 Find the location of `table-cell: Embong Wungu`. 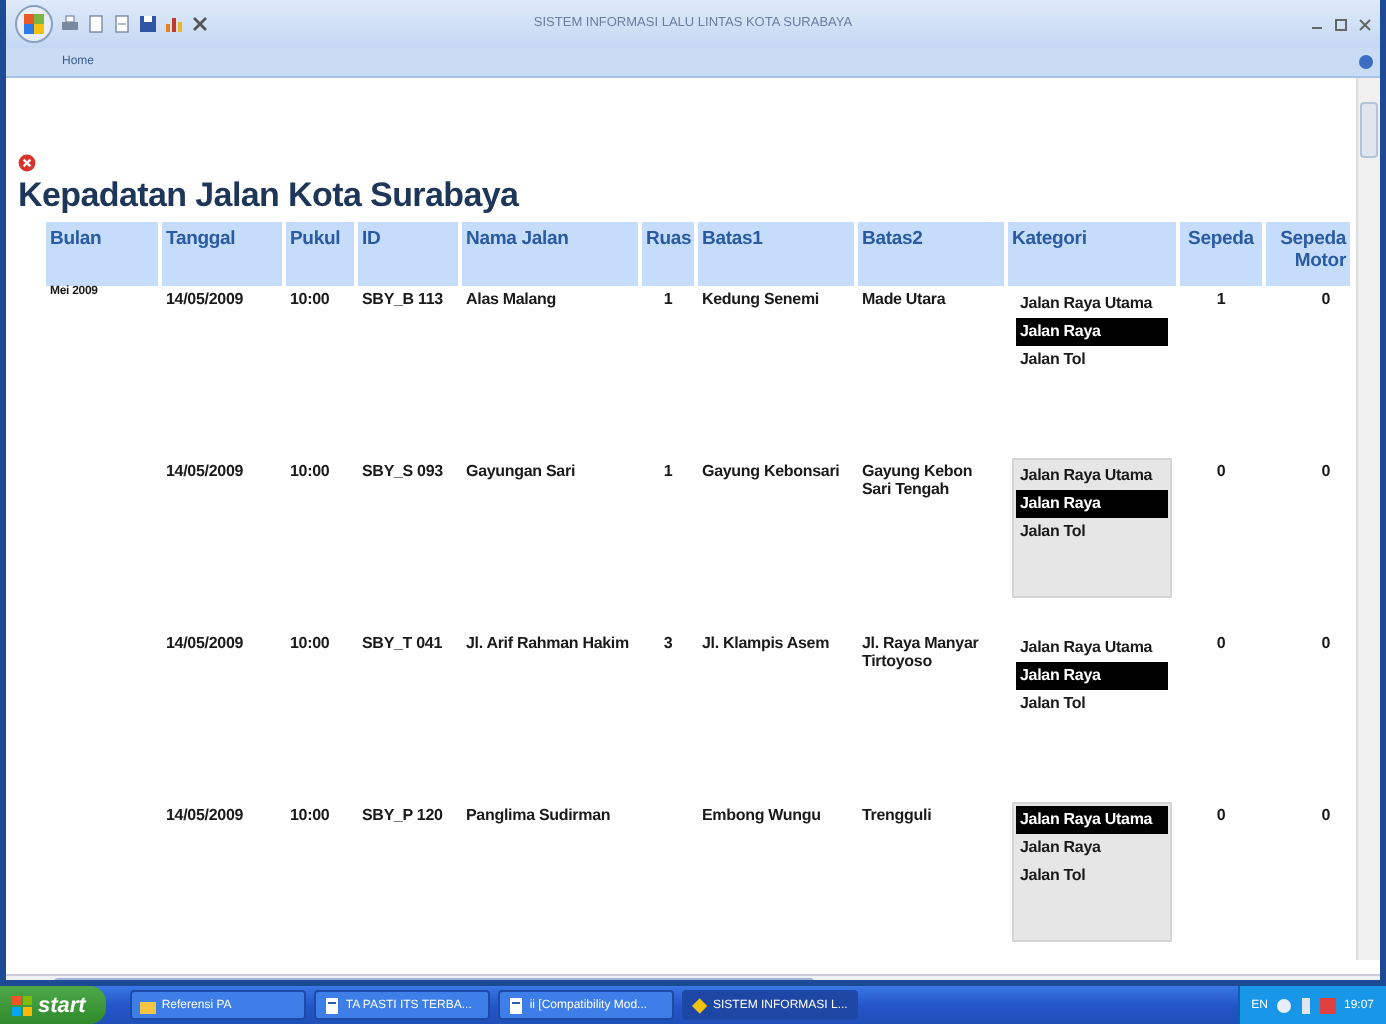

table-cell: Embong Wungu is located at coordinates (761, 815).